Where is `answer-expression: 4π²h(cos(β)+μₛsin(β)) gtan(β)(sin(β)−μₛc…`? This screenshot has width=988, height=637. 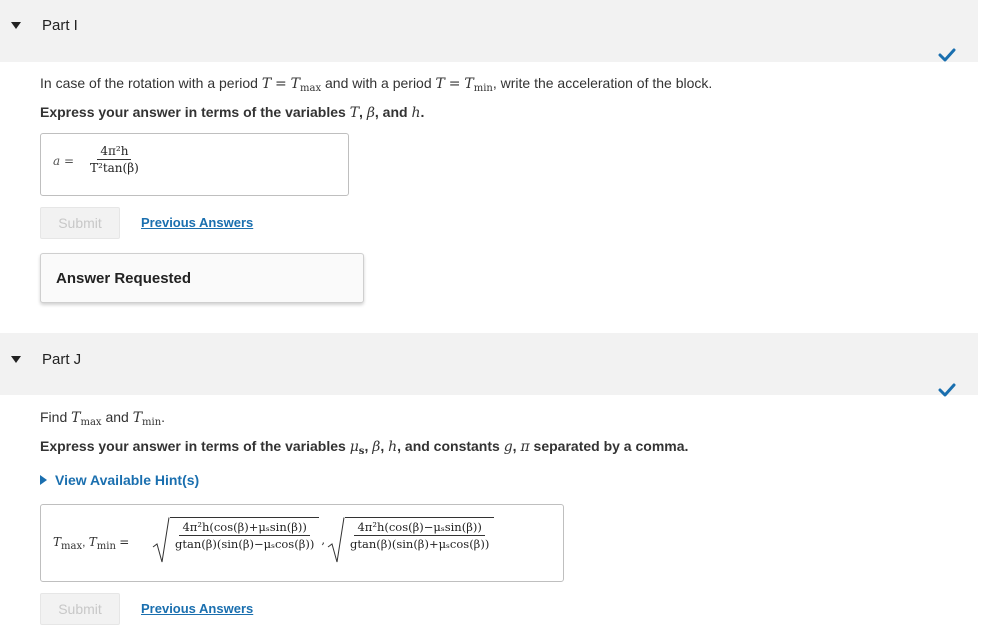
answer-expression: 4π²h(cos(β)+μₛsin(β)) gtan(β)(sin(β)−μₛc… is located at coordinates (323, 540).